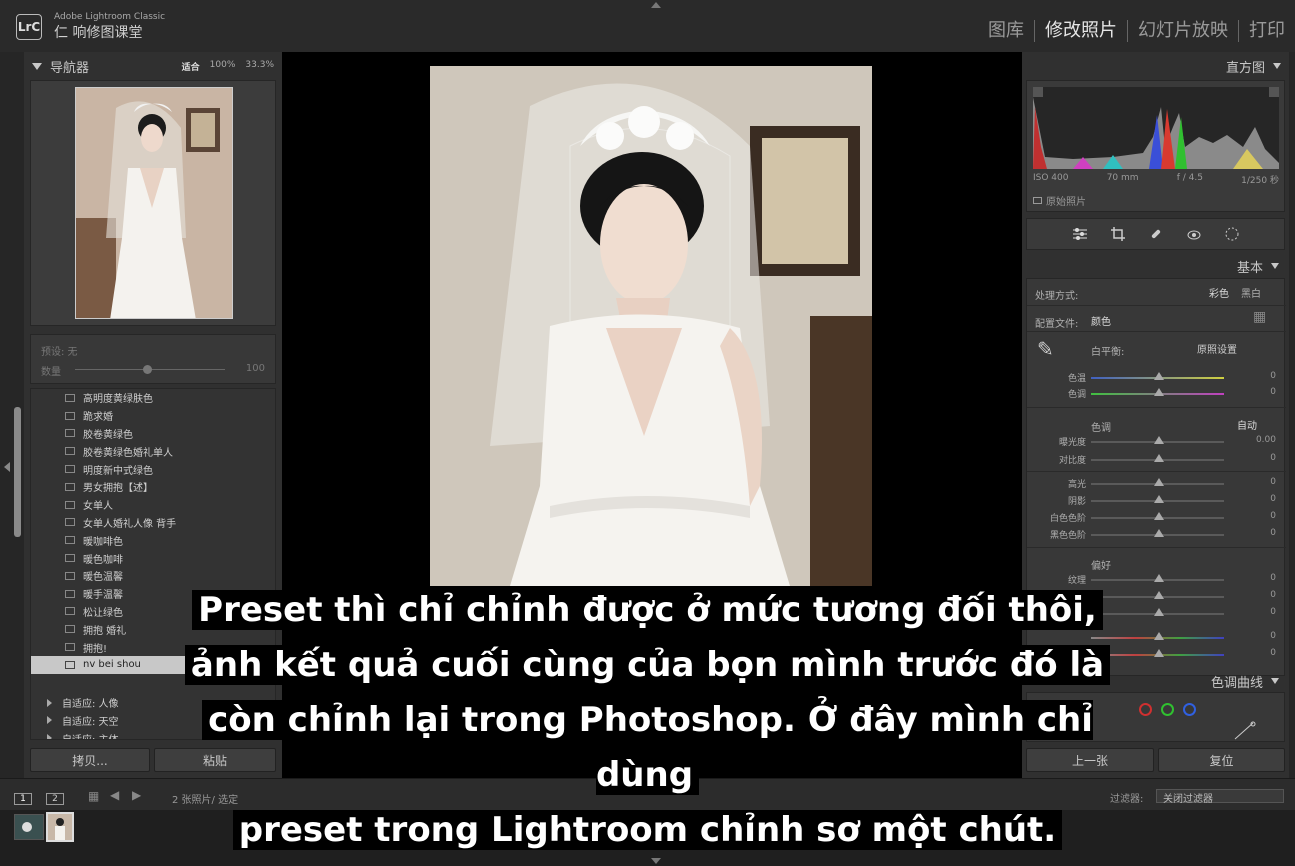  I want to click on collapse-left-arrow-icon, so click(7, 467).